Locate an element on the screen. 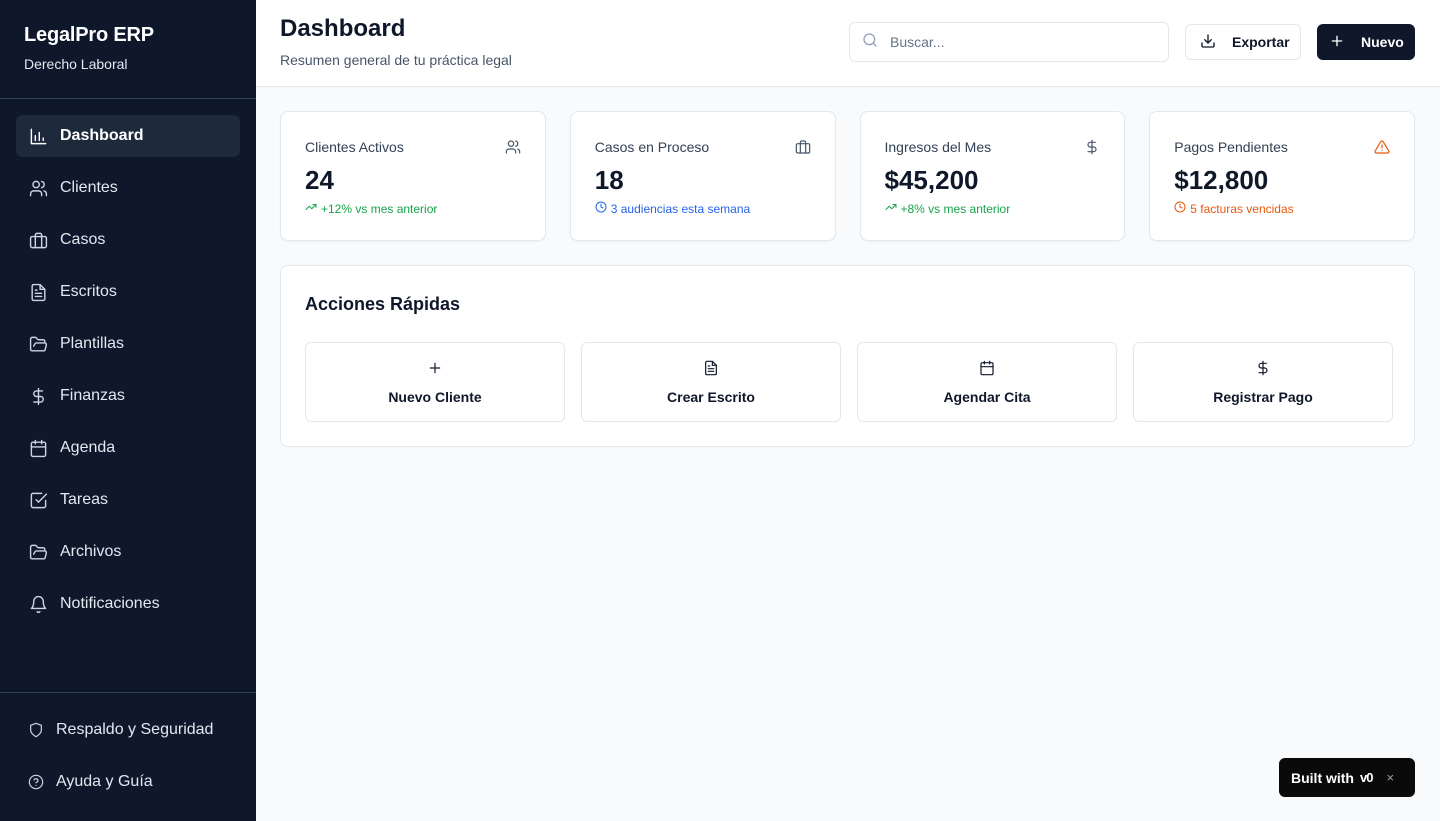  create-document-button: Crear Escrito is located at coordinates (711, 382).